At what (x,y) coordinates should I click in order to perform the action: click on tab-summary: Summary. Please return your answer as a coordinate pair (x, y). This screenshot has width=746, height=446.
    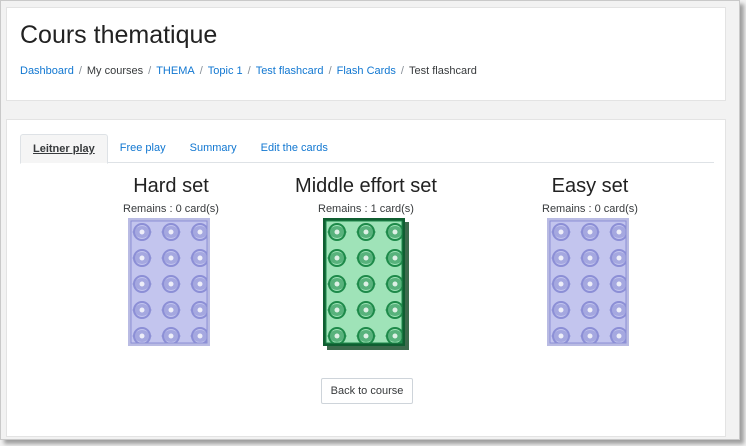
    Looking at the image, I should click on (213, 148).